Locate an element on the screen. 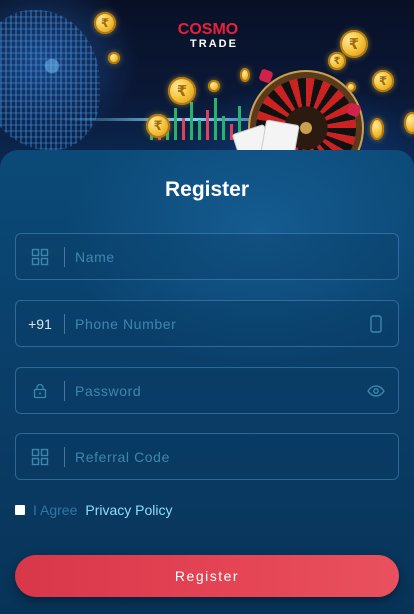  logo-line-2: TRADE is located at coordinates (214, 44).